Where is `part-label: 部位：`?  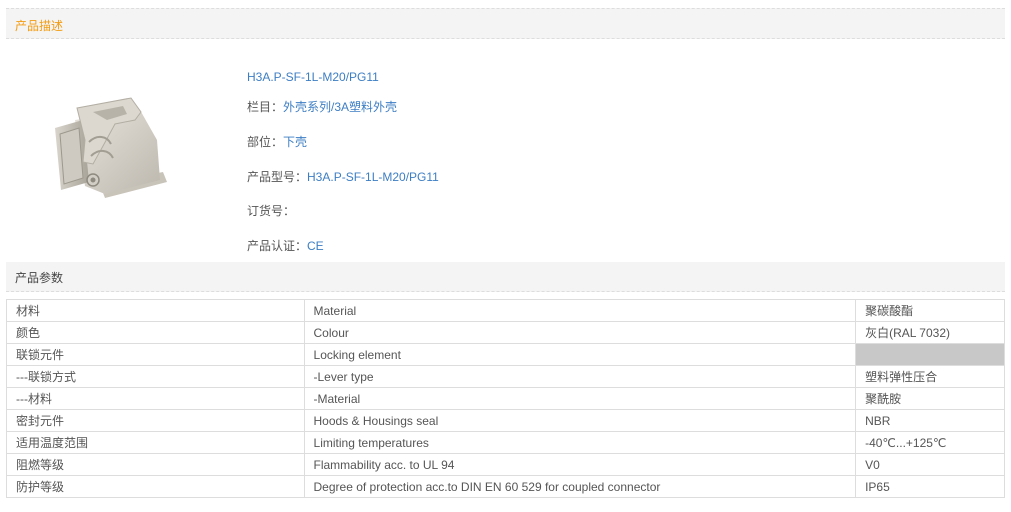
part-label: 部位： is located at coordinates (265, 142).